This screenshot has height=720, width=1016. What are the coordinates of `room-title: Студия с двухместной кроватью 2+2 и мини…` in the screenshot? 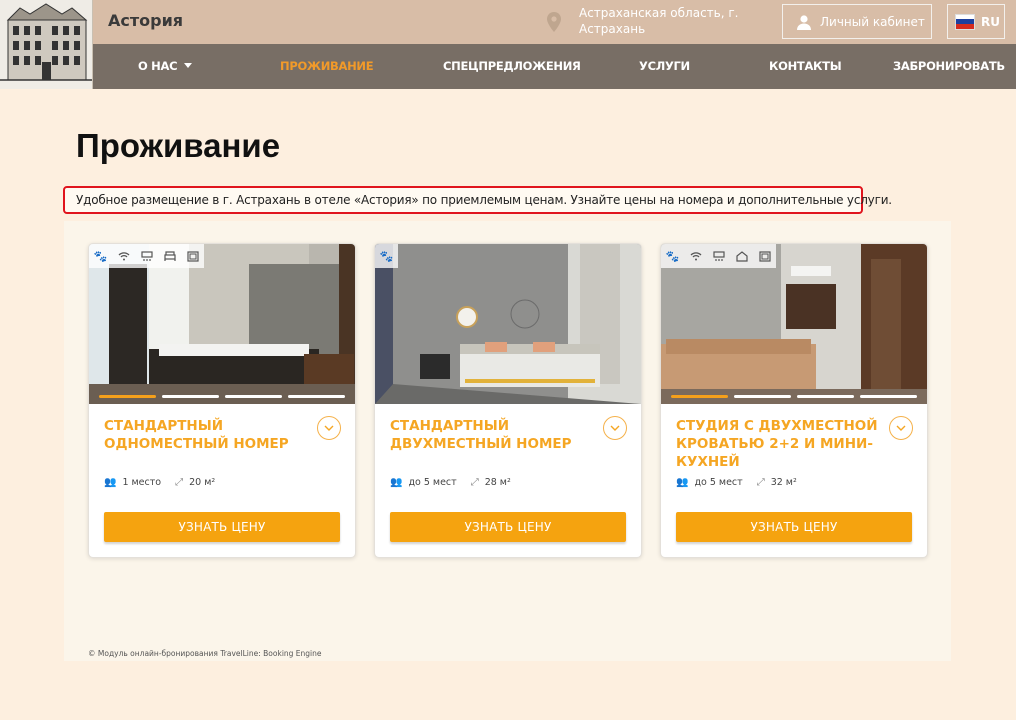 It's located at (778, 444).